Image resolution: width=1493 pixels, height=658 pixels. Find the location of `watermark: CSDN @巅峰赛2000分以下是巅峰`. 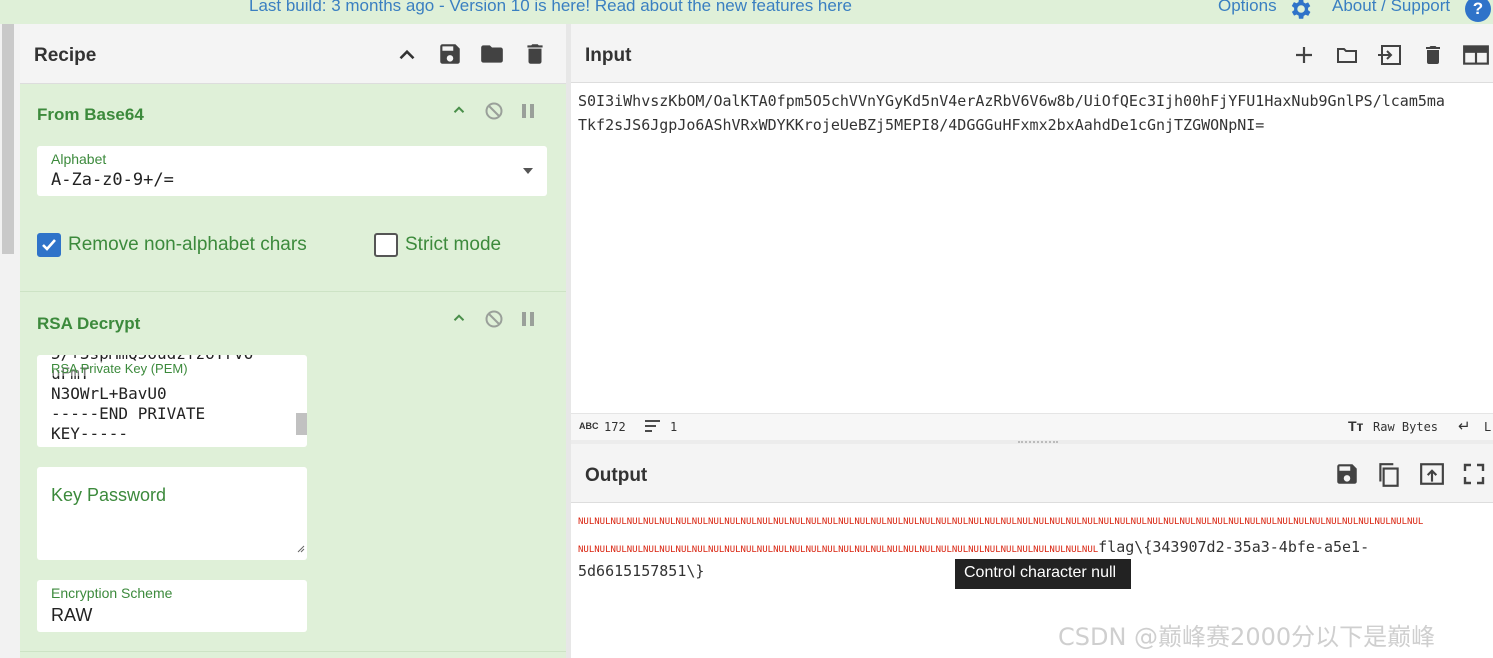

watermark: CSDN @巅峰赛2000分以下是巅峰 is located at coordinates (1247, 637).